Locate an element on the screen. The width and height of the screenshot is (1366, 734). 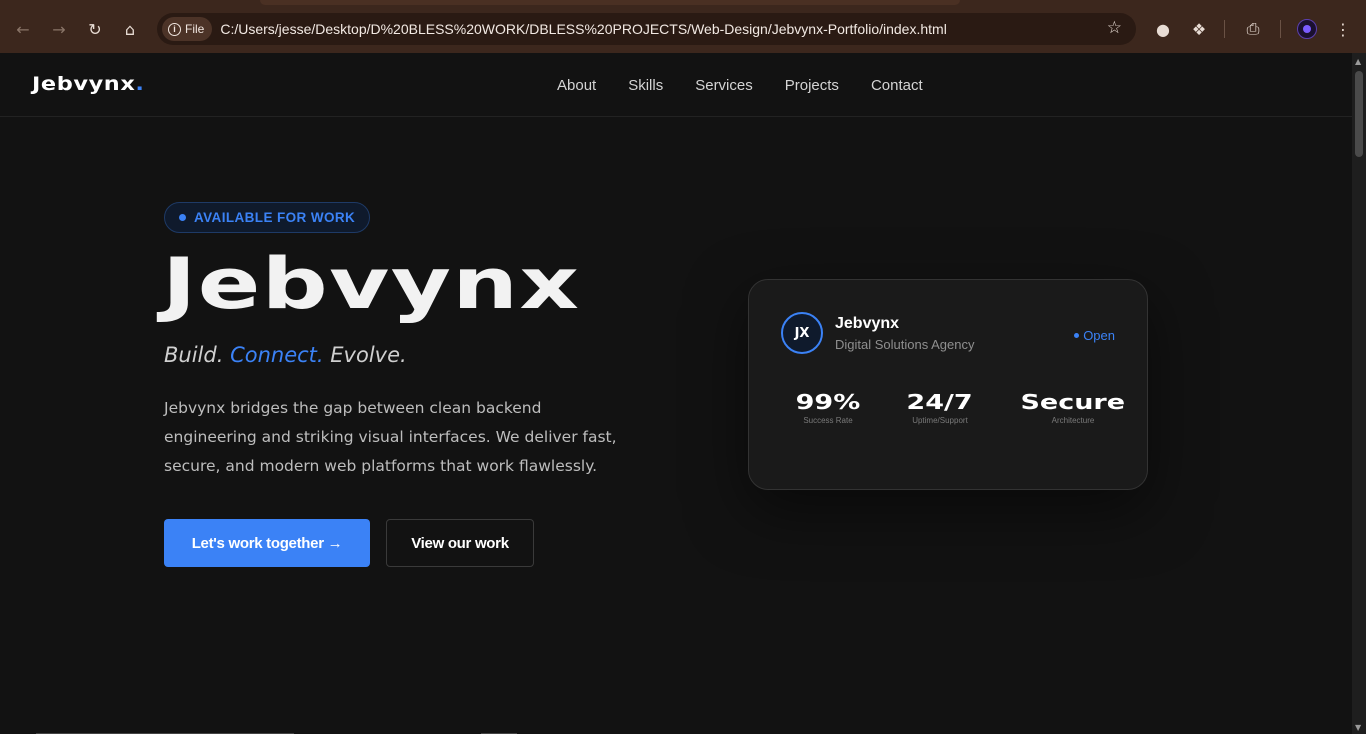
availability-label: AVAILABLE FOR WORK is located at coordinates (275, 217).